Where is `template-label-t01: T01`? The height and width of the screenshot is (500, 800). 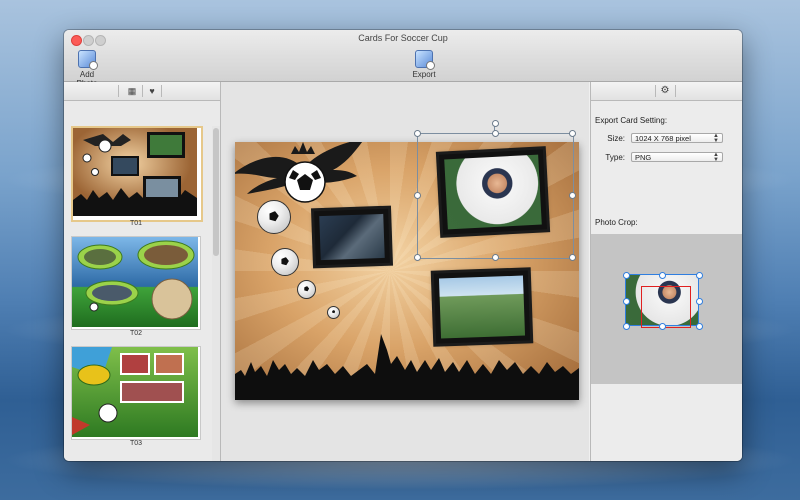
template-label-t01: T01 is located at coordinates (136, 223).